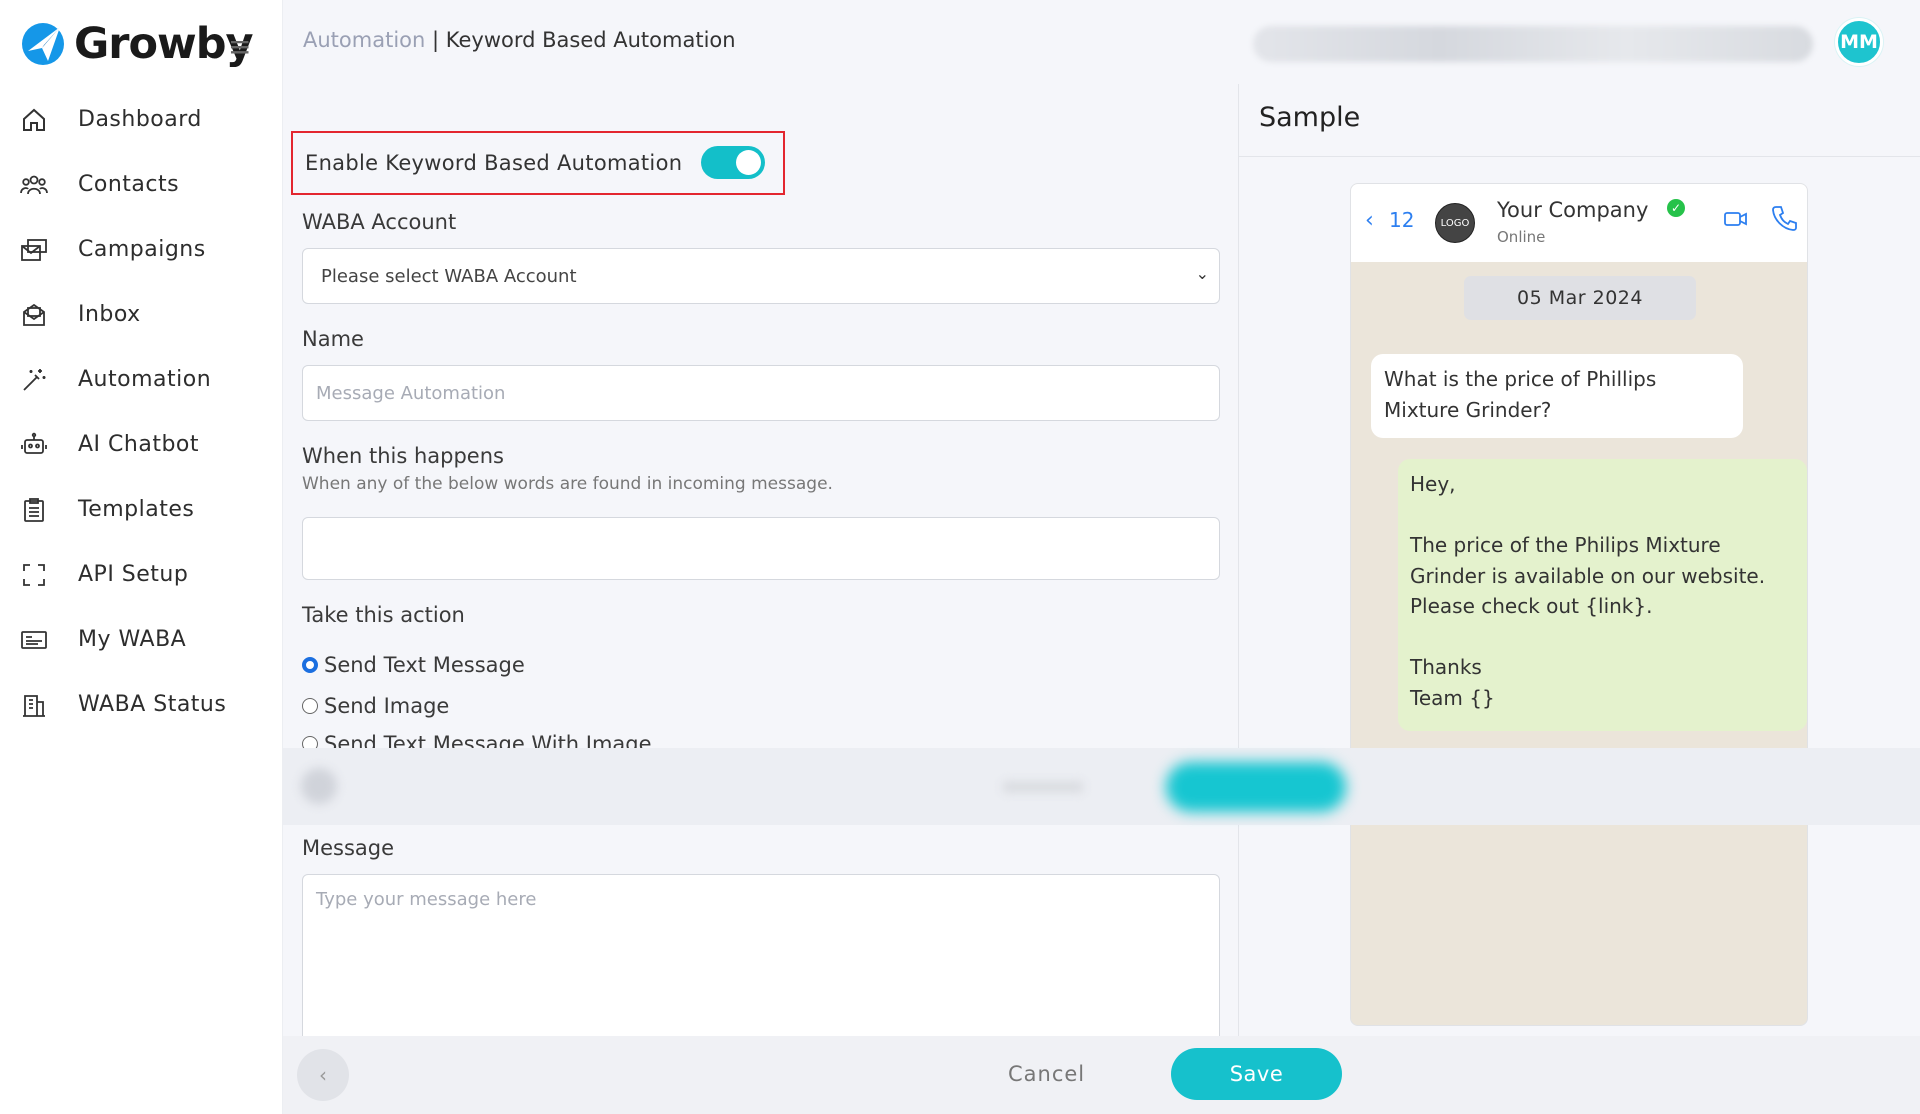  What do you see at coordinates (1784, 220) in the screenshot?
I see `phone-call-icon` at bounding box center [1784, 220].